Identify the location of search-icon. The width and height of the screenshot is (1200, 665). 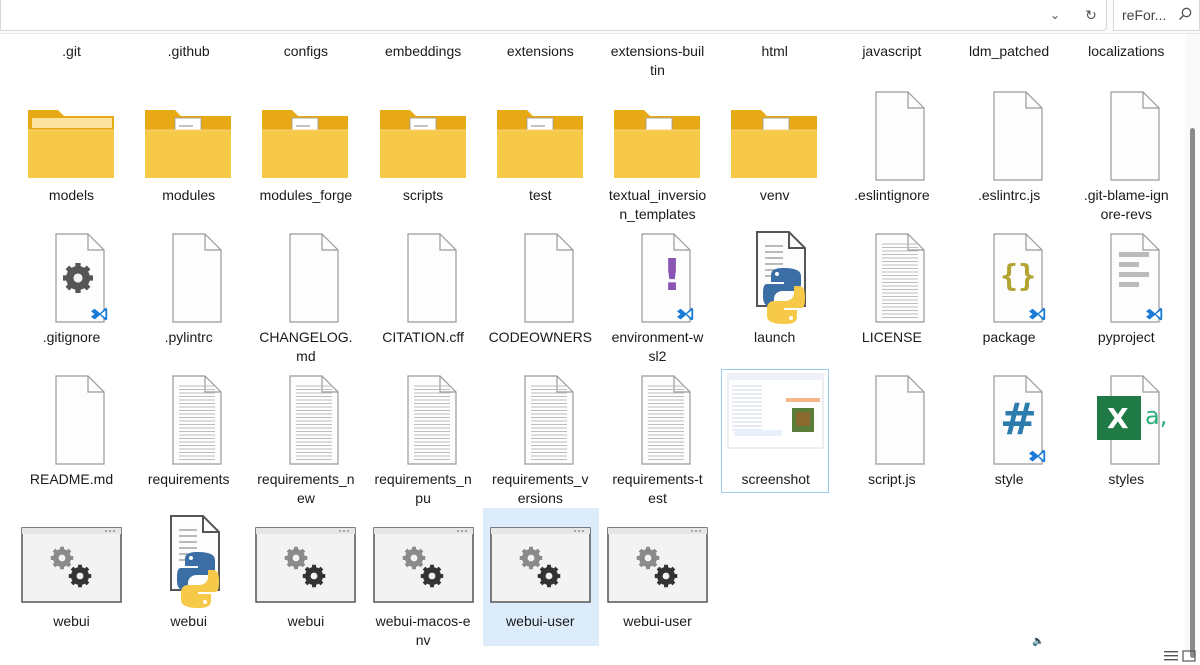
(1185, 14).